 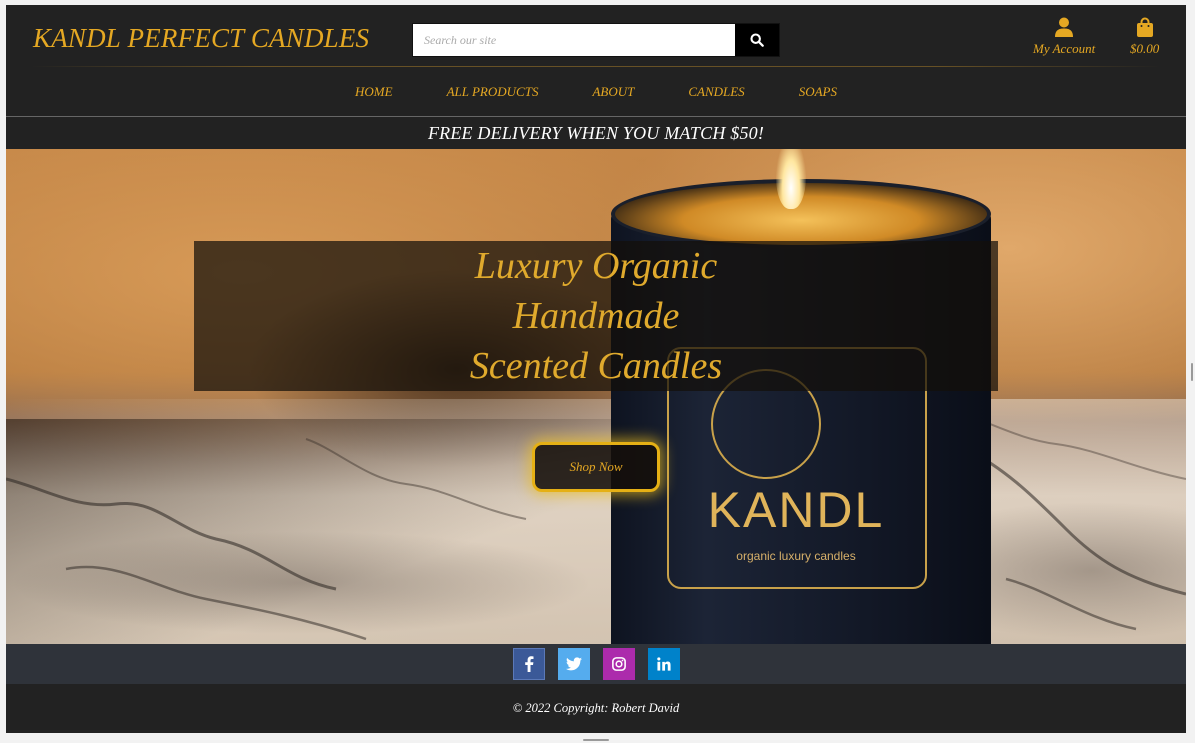 What do you see at coordinates (818, 92) in the screenshot?
I see `nav-soaps: SOAPS` at bounding box center [818, 92].